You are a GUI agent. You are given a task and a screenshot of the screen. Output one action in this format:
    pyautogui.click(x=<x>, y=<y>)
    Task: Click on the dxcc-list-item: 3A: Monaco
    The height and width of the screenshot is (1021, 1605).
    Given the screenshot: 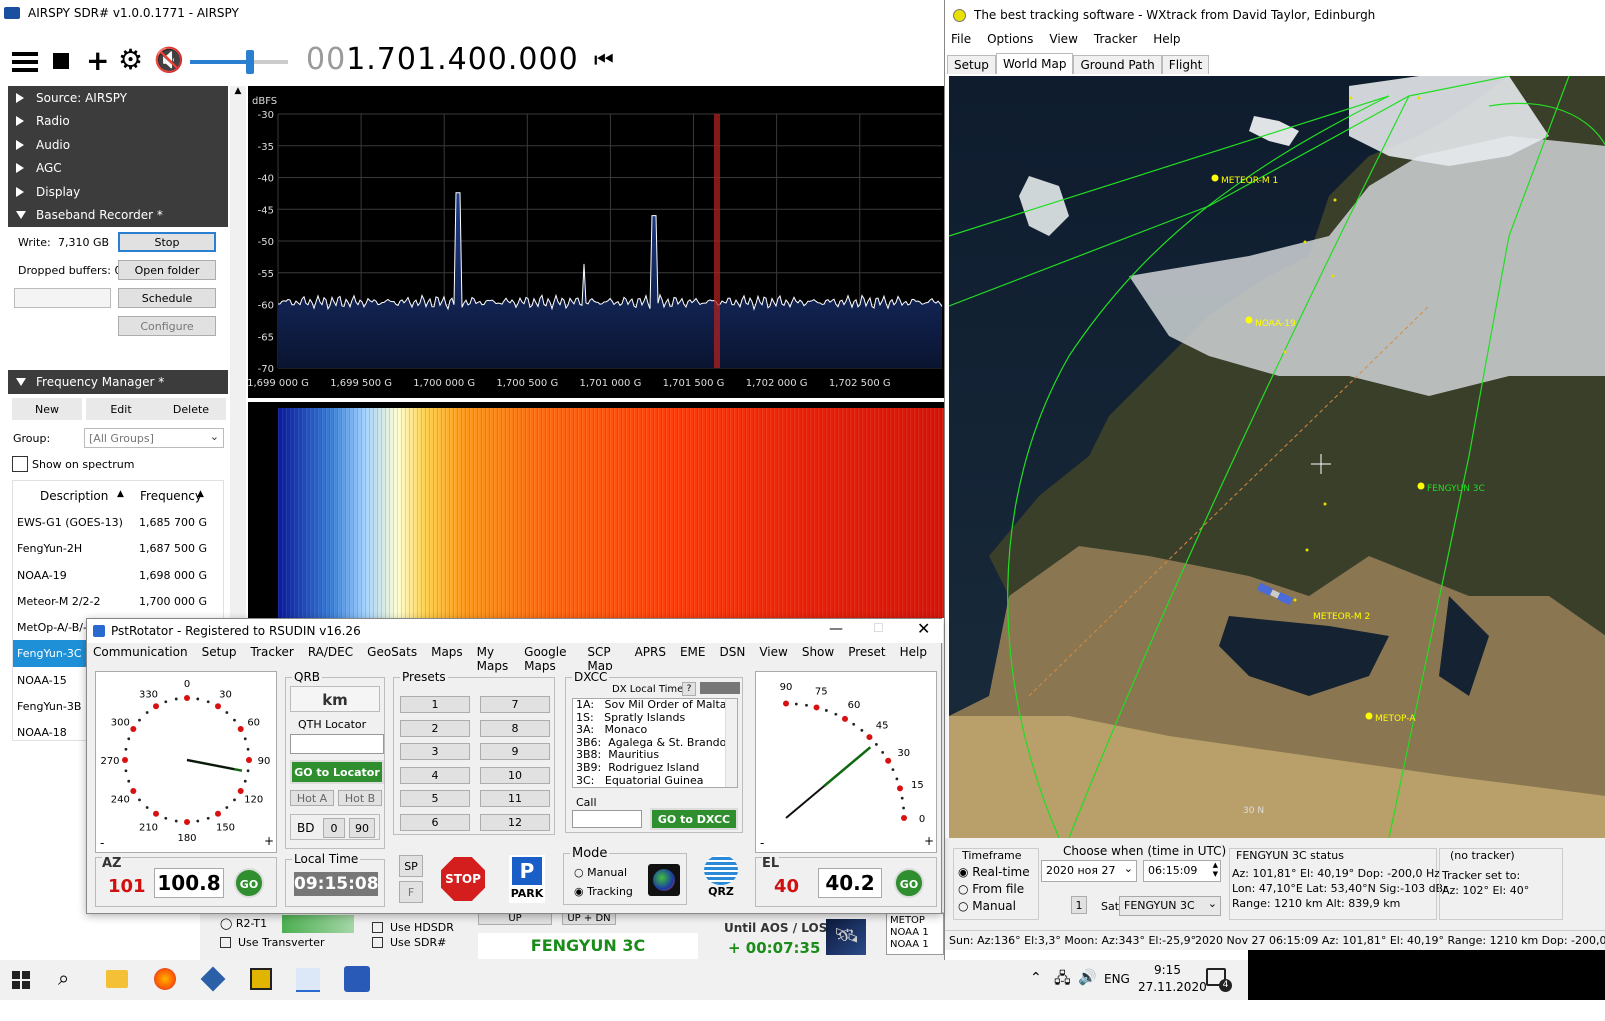 What is the action you would take?
    pyautogui.click(x=655, y=730)
    